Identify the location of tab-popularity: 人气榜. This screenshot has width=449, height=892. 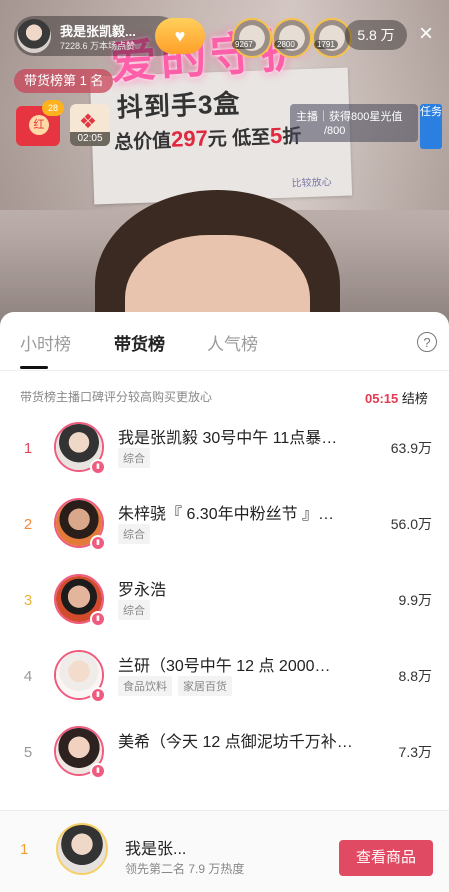
(232, 342).